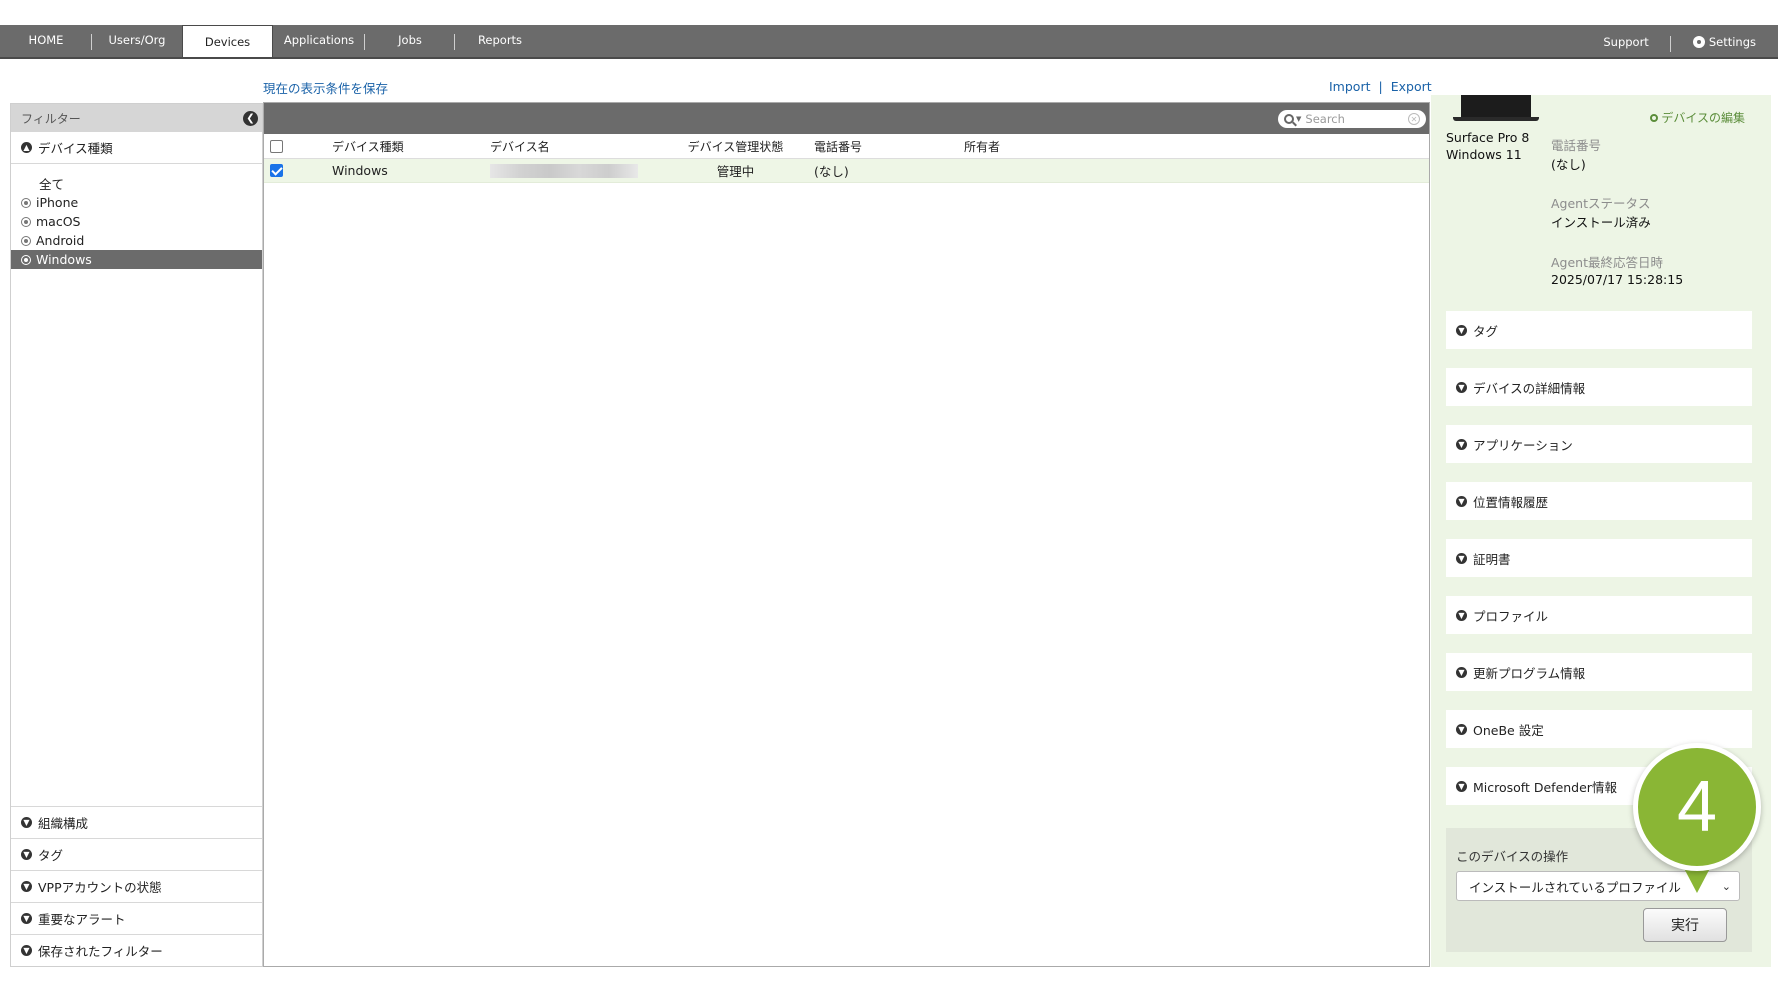 This screenshot has width=1778, height=1000. I want to click on phone-value: (なし), so click(1568, 164).